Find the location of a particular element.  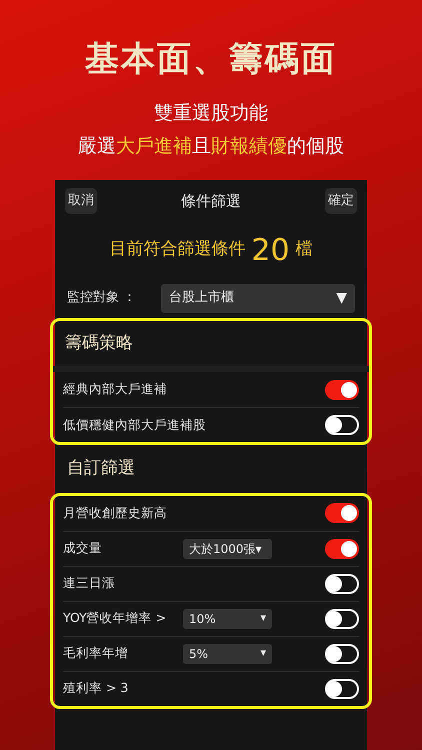

value-dropdown: 10% ▾ is located at coordinates (227, 618).